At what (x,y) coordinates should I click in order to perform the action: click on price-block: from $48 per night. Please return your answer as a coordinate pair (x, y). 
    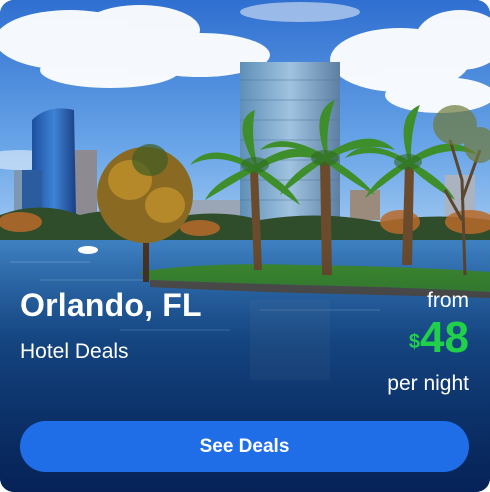
    Looking at the image, I should click on (389, 343).